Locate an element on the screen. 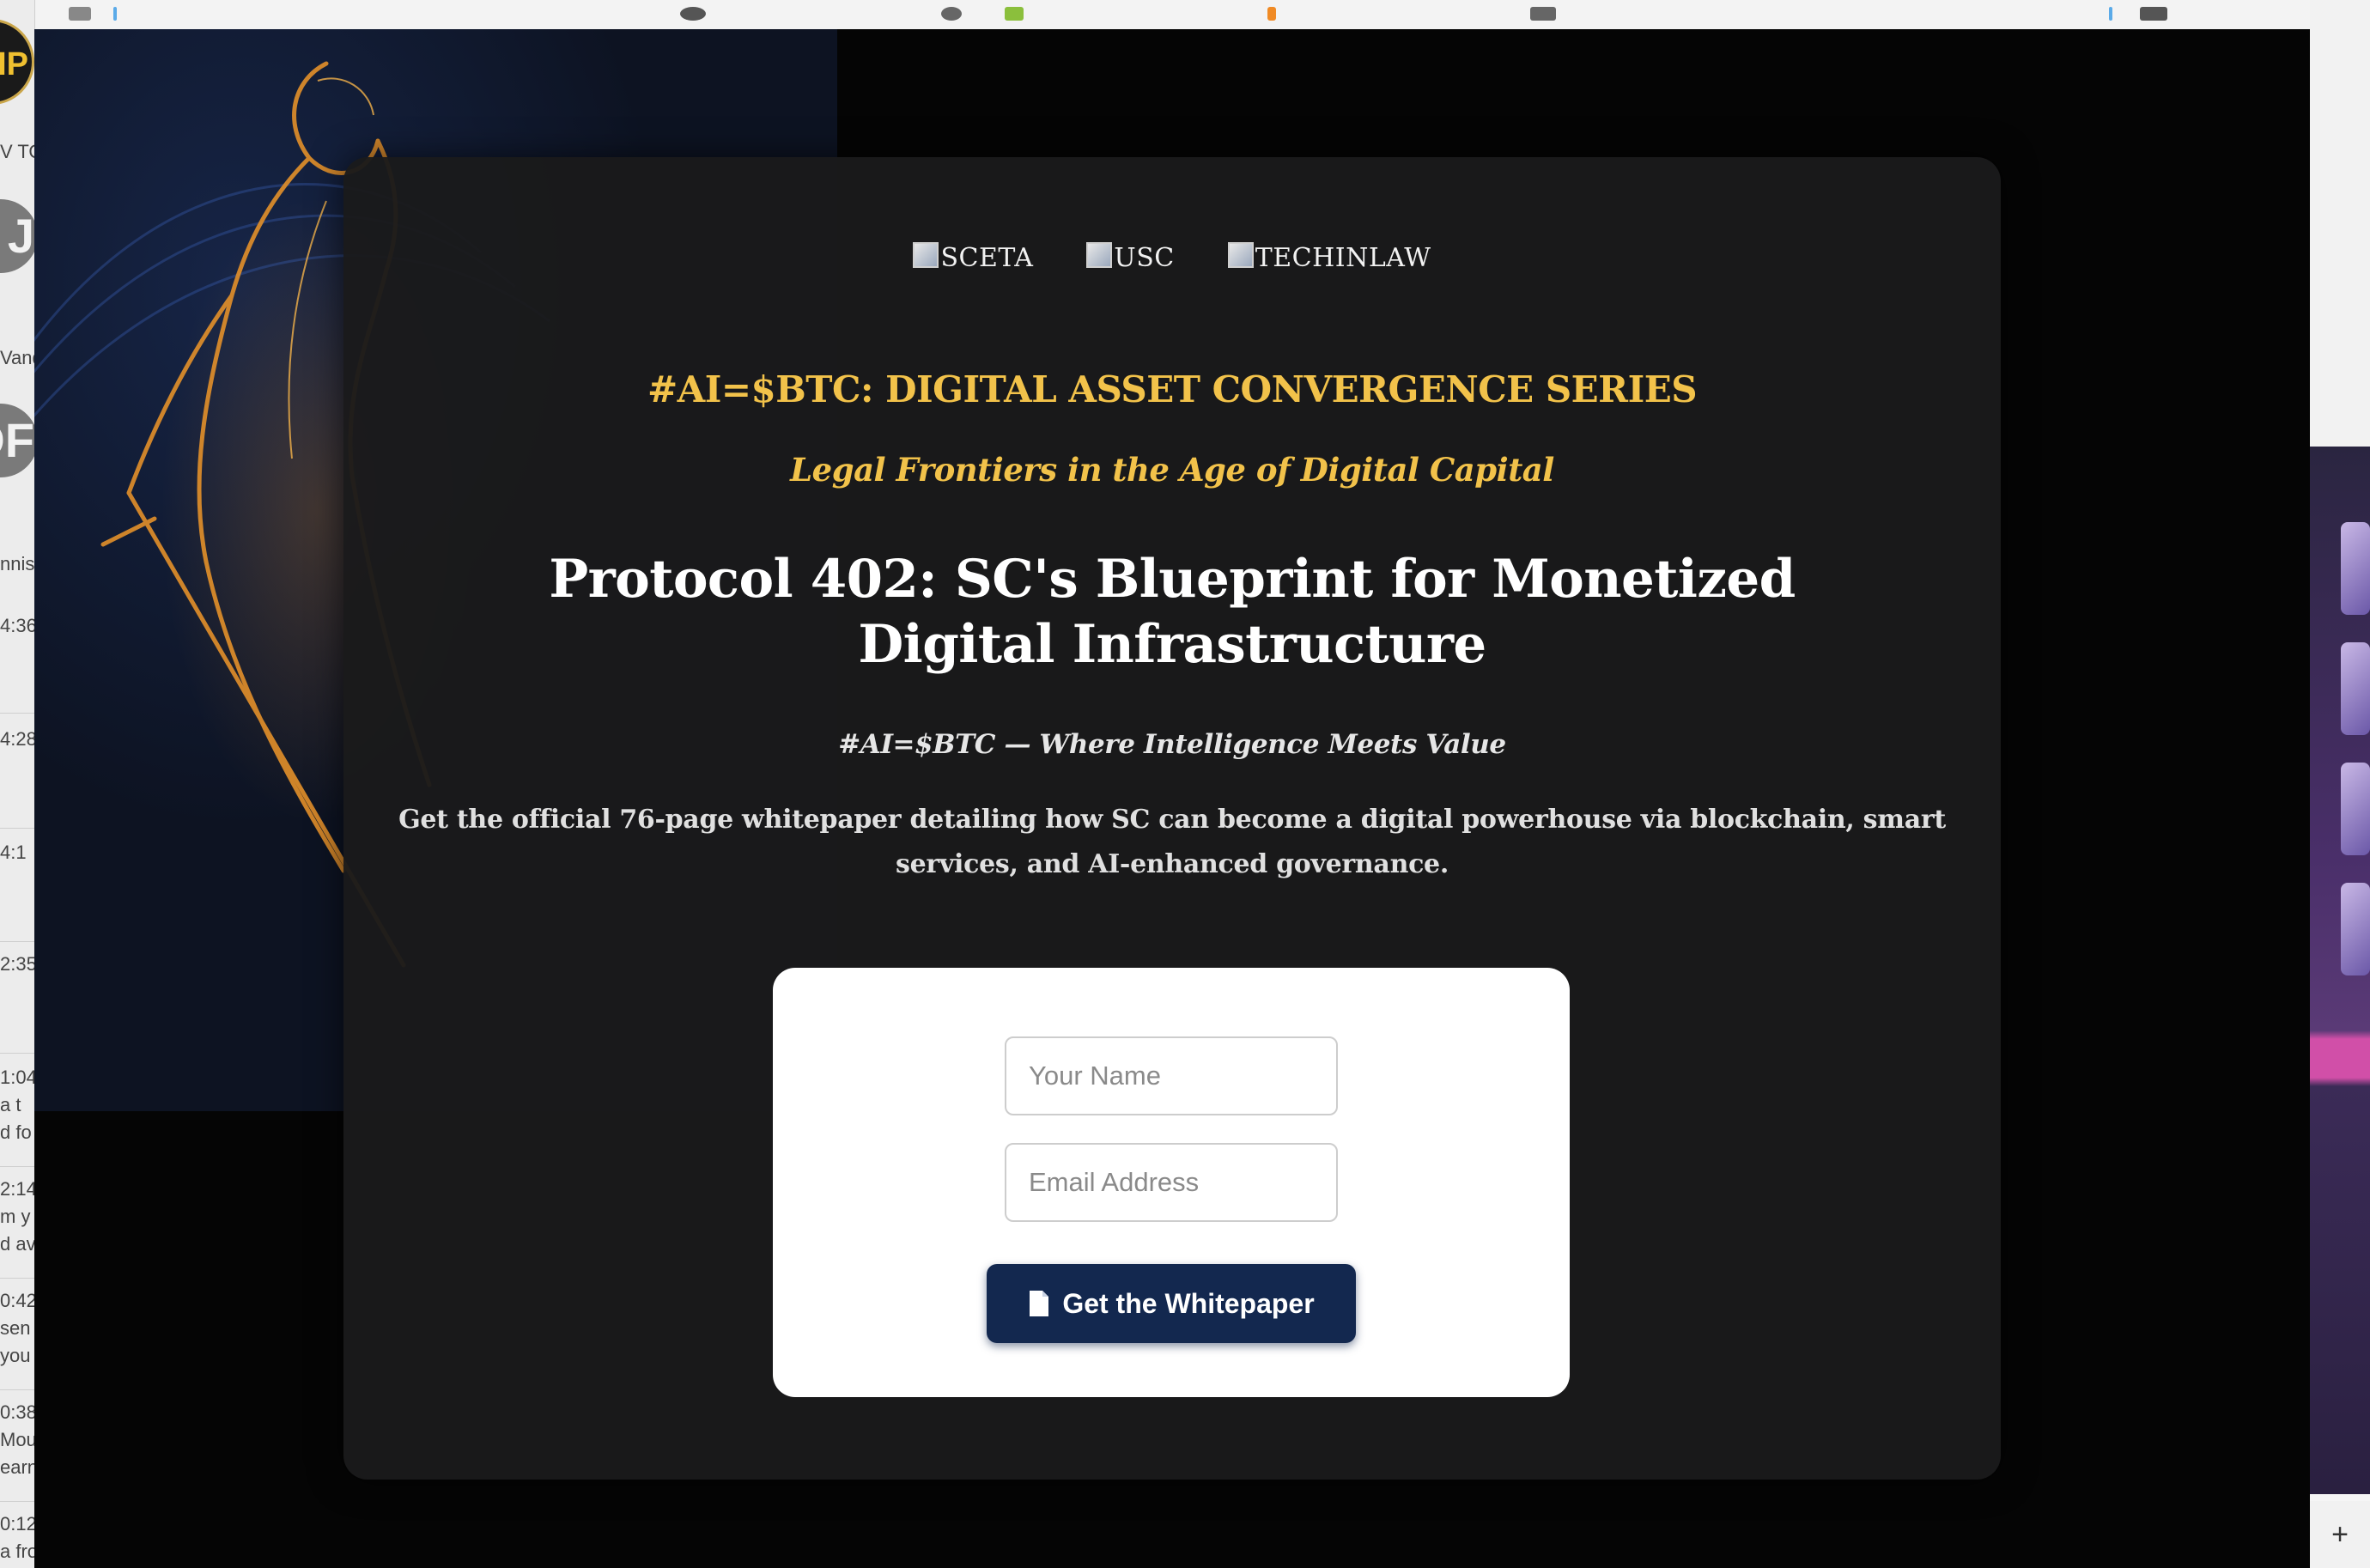 The image size is (2370, 1568). background-window-right-edge is located at coordinates (2340, 784).